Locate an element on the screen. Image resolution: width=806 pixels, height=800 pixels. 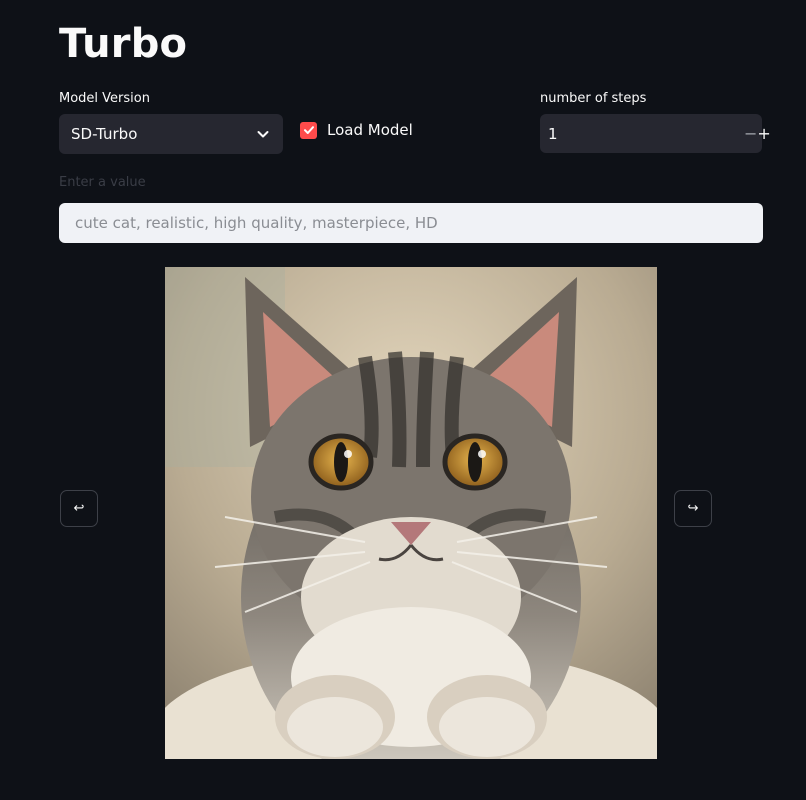
model-version-label: Model Version is located at coordinates (104, 98).